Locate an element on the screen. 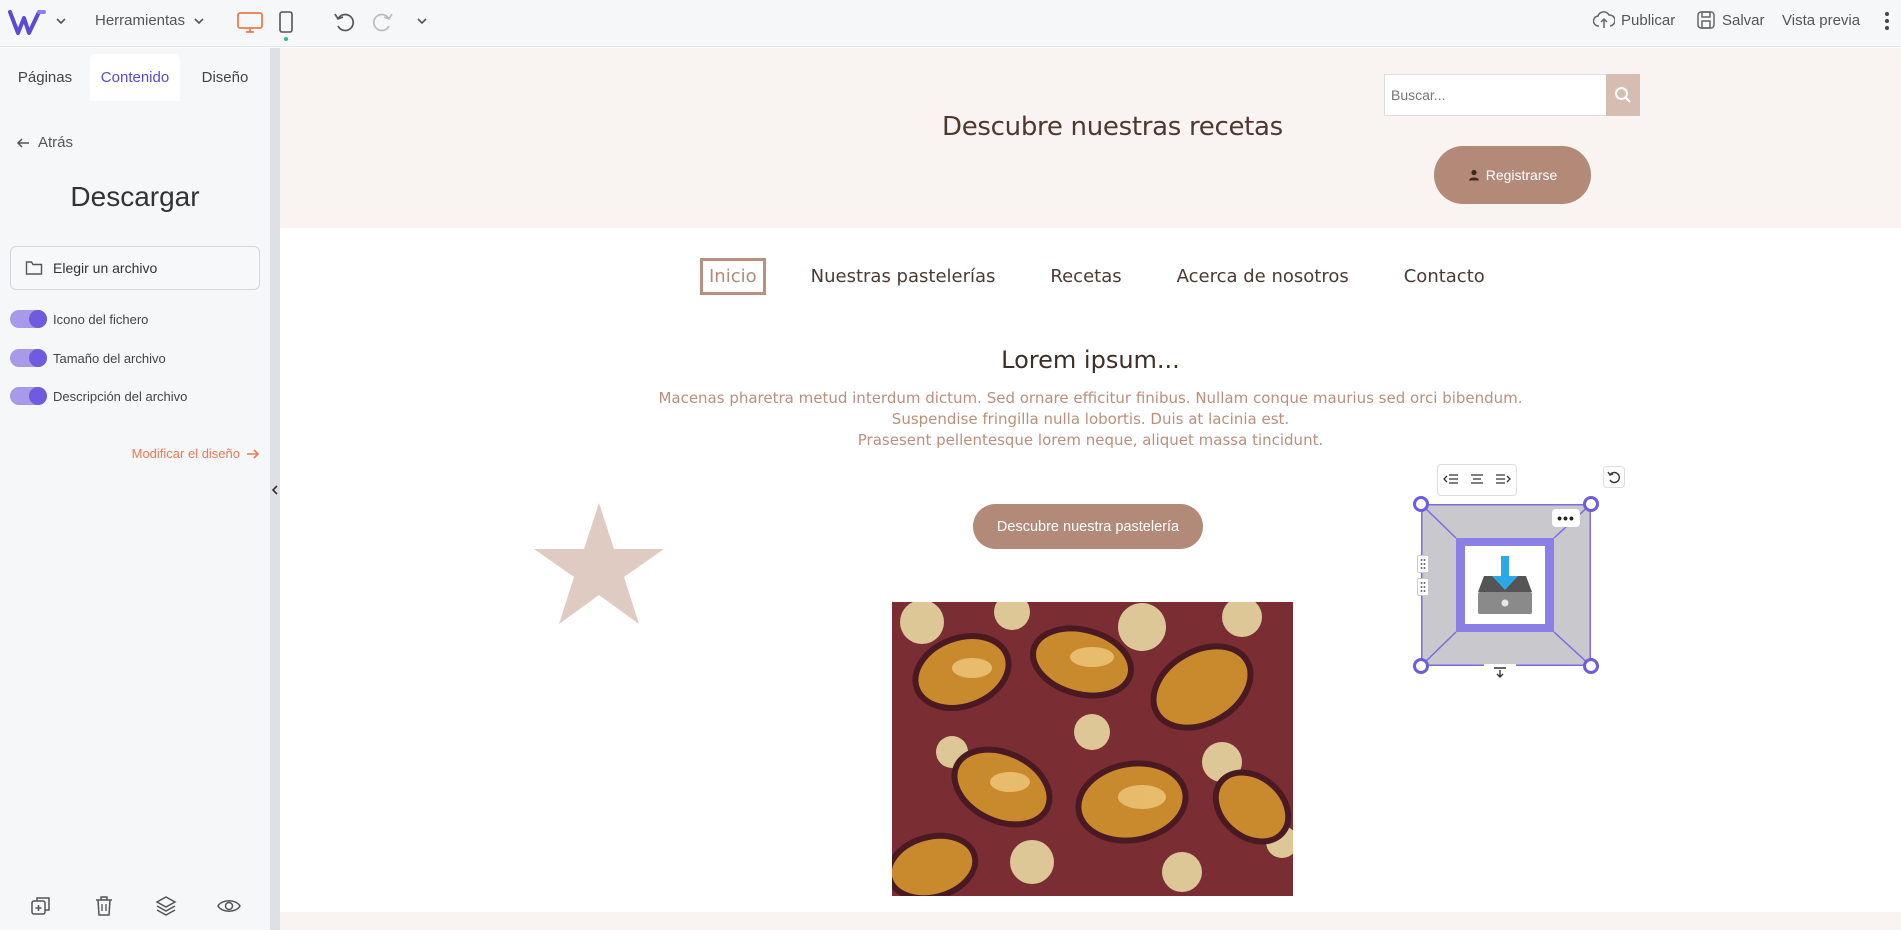 This screenshot has width=1901, height=930. collapse-panel-chevron-icon is located at coordinates (275, 490).